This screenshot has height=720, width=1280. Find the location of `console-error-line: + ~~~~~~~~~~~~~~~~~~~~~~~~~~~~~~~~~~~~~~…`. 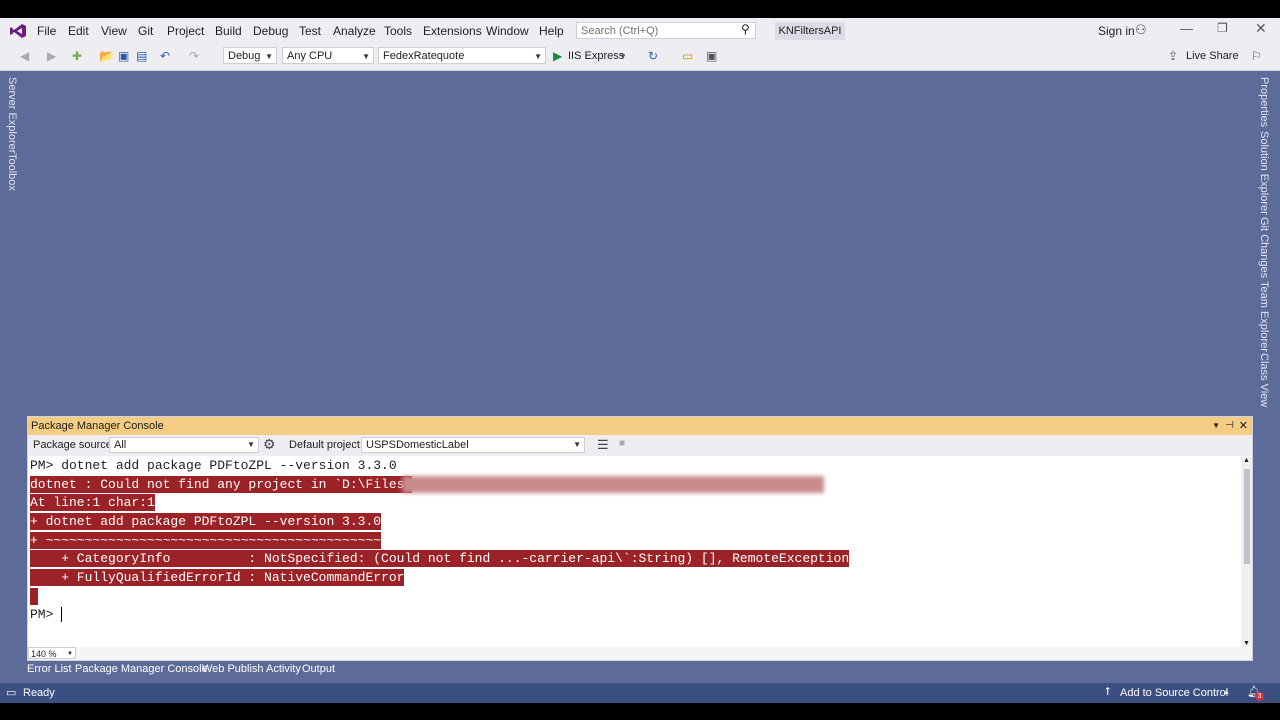

console-error-line: + ~~~~~~~~~~~~~~~~~~~~~~~~~~~~~~~~~~~~~~… is located at coordinates (206, 540).